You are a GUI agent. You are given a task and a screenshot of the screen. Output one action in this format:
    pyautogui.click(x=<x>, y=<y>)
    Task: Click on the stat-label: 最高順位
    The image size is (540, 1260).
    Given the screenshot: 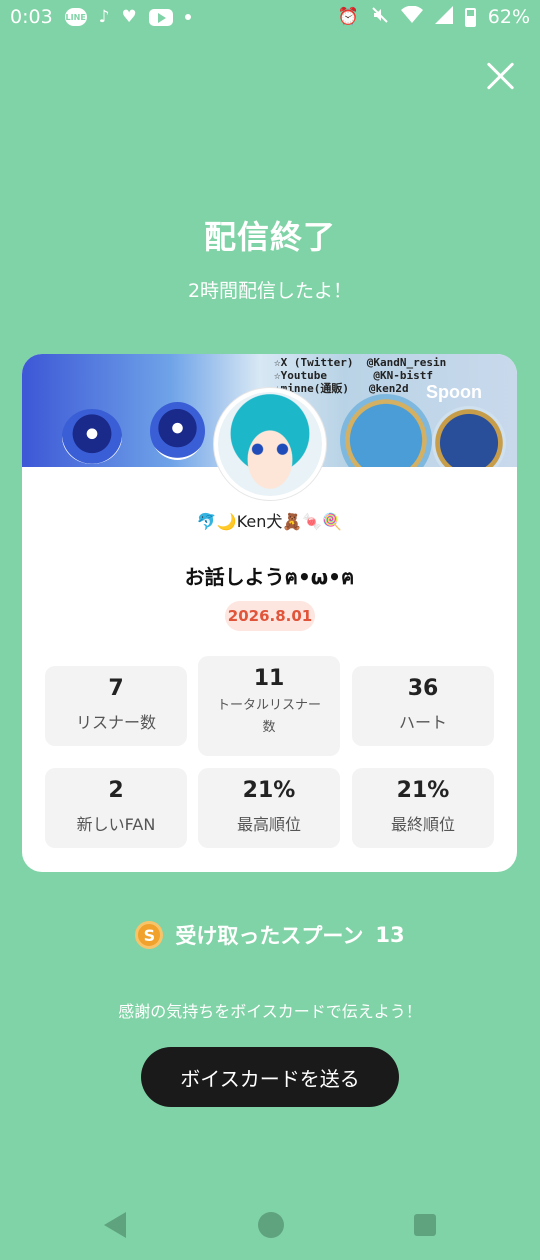 What is the action you would take?
    pyautogui.click(x=268, y=824)
    